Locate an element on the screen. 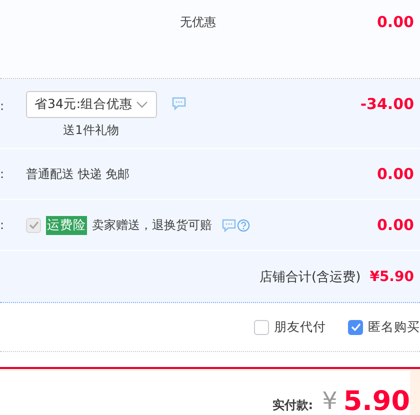 The height and width of the screenshot is (415, 420). amount: -34.00 is located at coordinates (387, 104).